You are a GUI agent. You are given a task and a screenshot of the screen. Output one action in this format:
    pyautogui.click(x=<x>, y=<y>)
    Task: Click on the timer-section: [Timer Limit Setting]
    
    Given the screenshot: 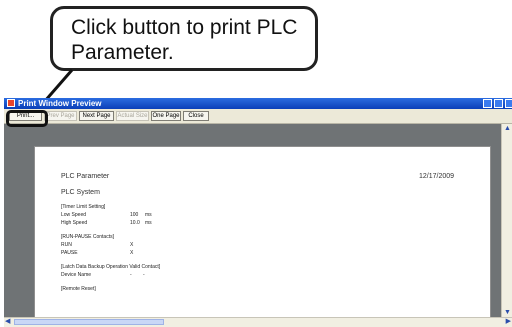 What is the action you would take?
    pyautogui.click(x=83, y=207)
    